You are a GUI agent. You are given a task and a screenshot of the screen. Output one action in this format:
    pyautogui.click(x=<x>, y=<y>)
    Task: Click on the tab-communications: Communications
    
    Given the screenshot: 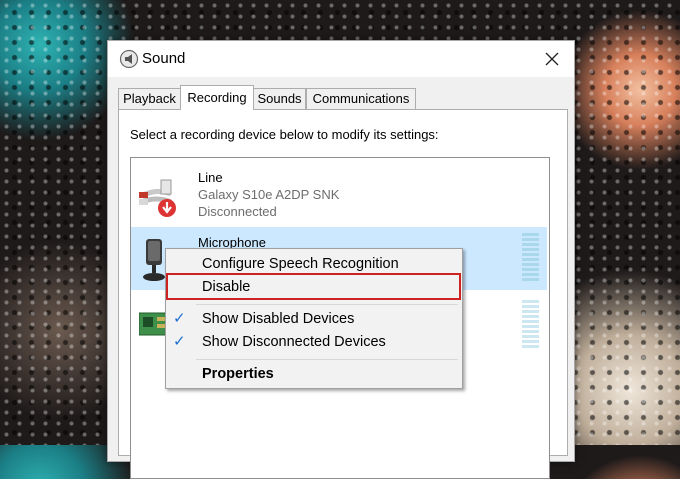 What is the action you would take?
    pyautogui.click(x=361, y=98)
    